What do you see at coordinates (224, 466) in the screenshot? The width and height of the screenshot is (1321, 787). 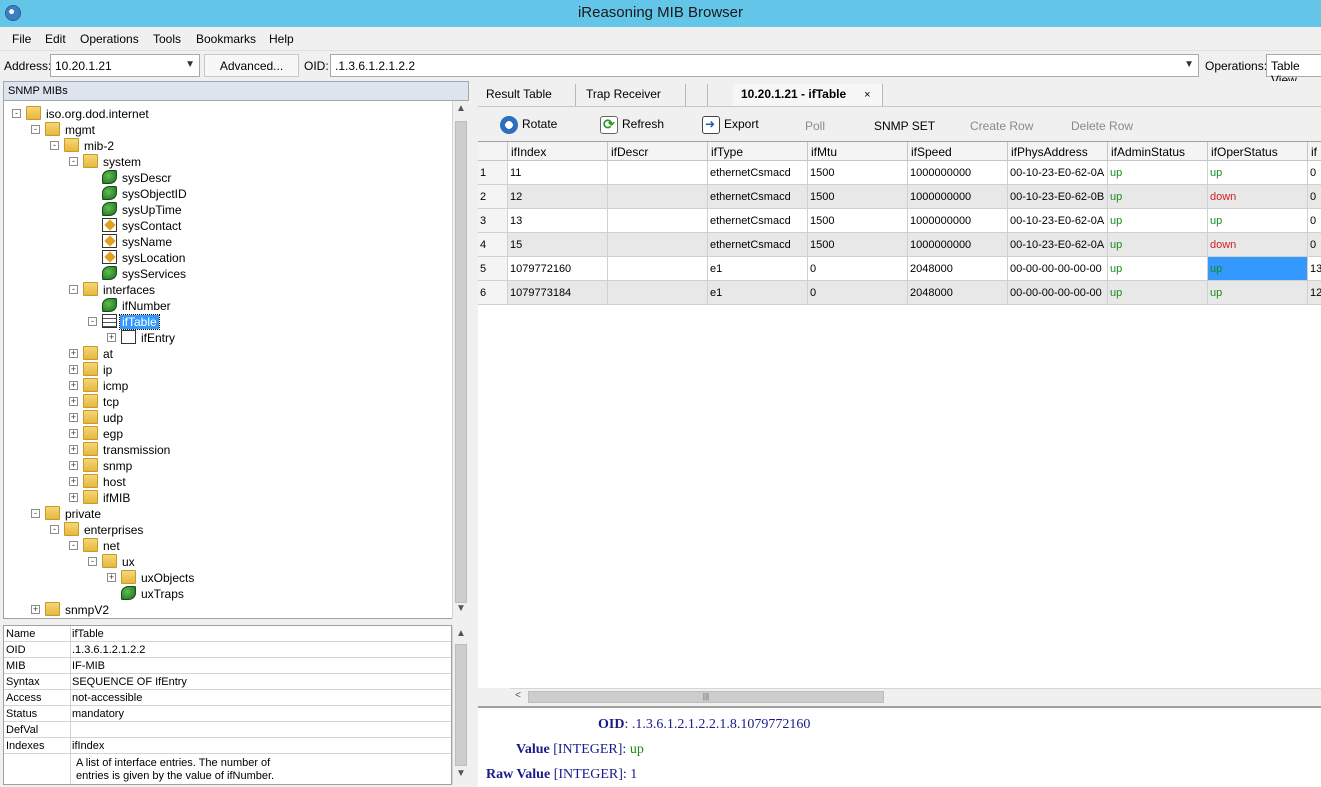 I see `tree-node: + snmp` at bounding box center [224, 466].